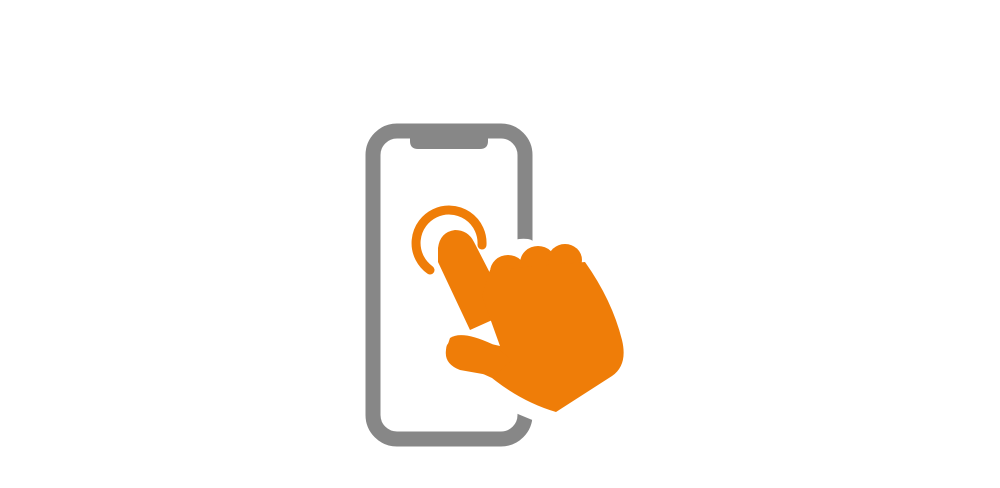  Describe the element at coordinates (449, 140) in the screenshot. I see `phone-notch` at that location.